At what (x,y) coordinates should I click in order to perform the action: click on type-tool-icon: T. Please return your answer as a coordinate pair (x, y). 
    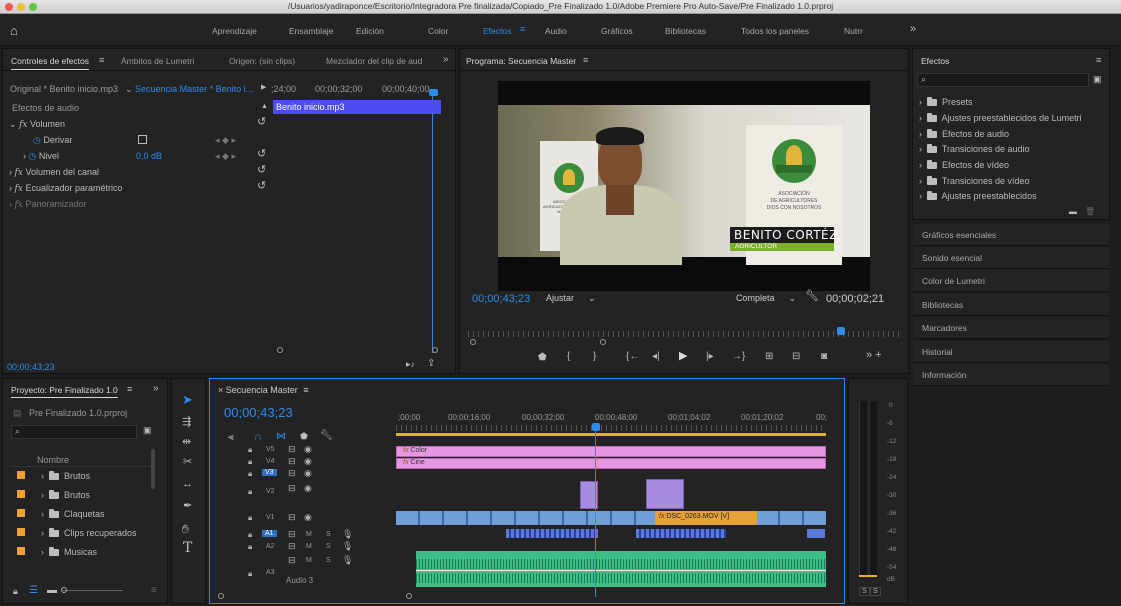
    Looking at the image, I should click on (187, 548).